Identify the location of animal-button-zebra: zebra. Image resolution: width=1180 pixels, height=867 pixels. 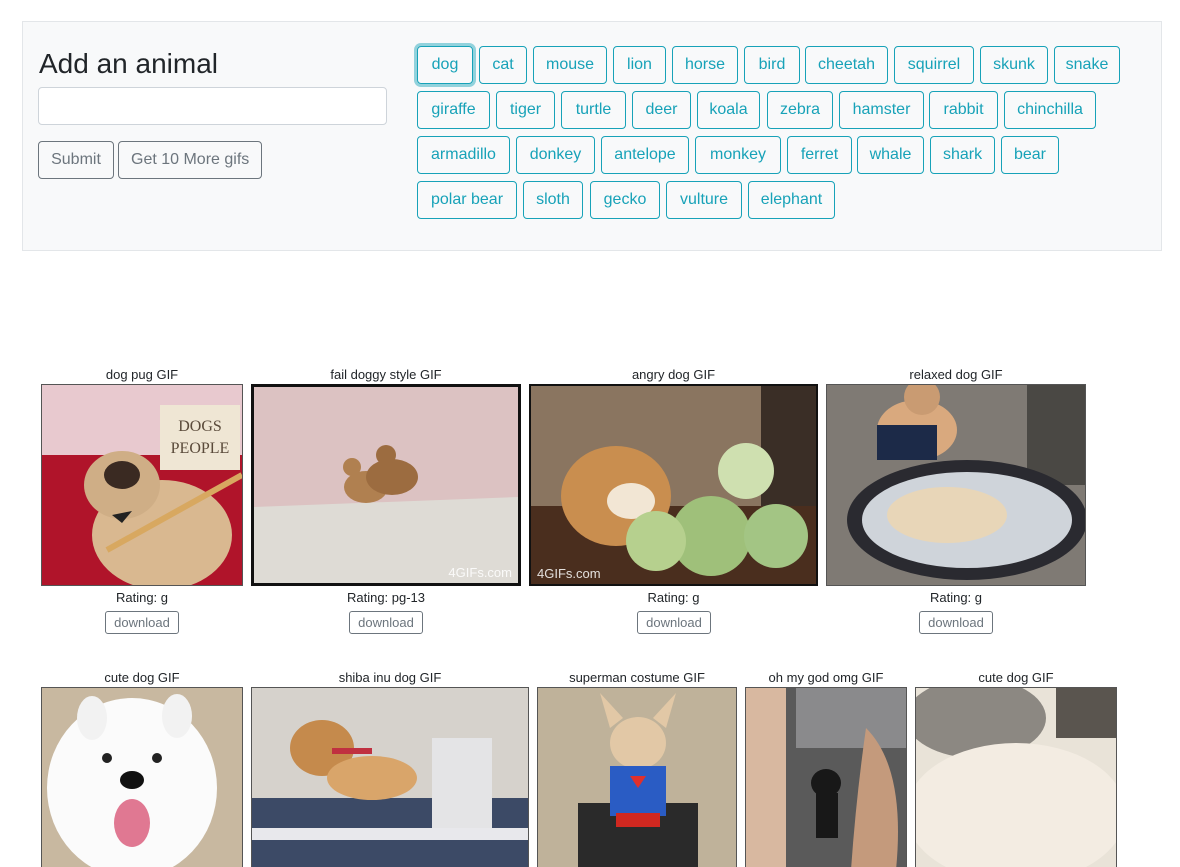
(800, 110).